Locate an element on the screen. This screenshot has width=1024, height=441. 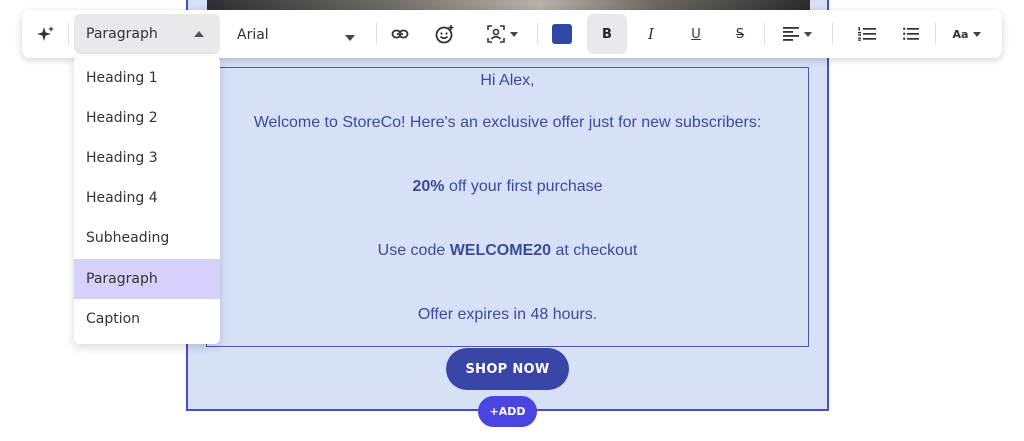
underline-button: U is located at coordinates (696, 34).